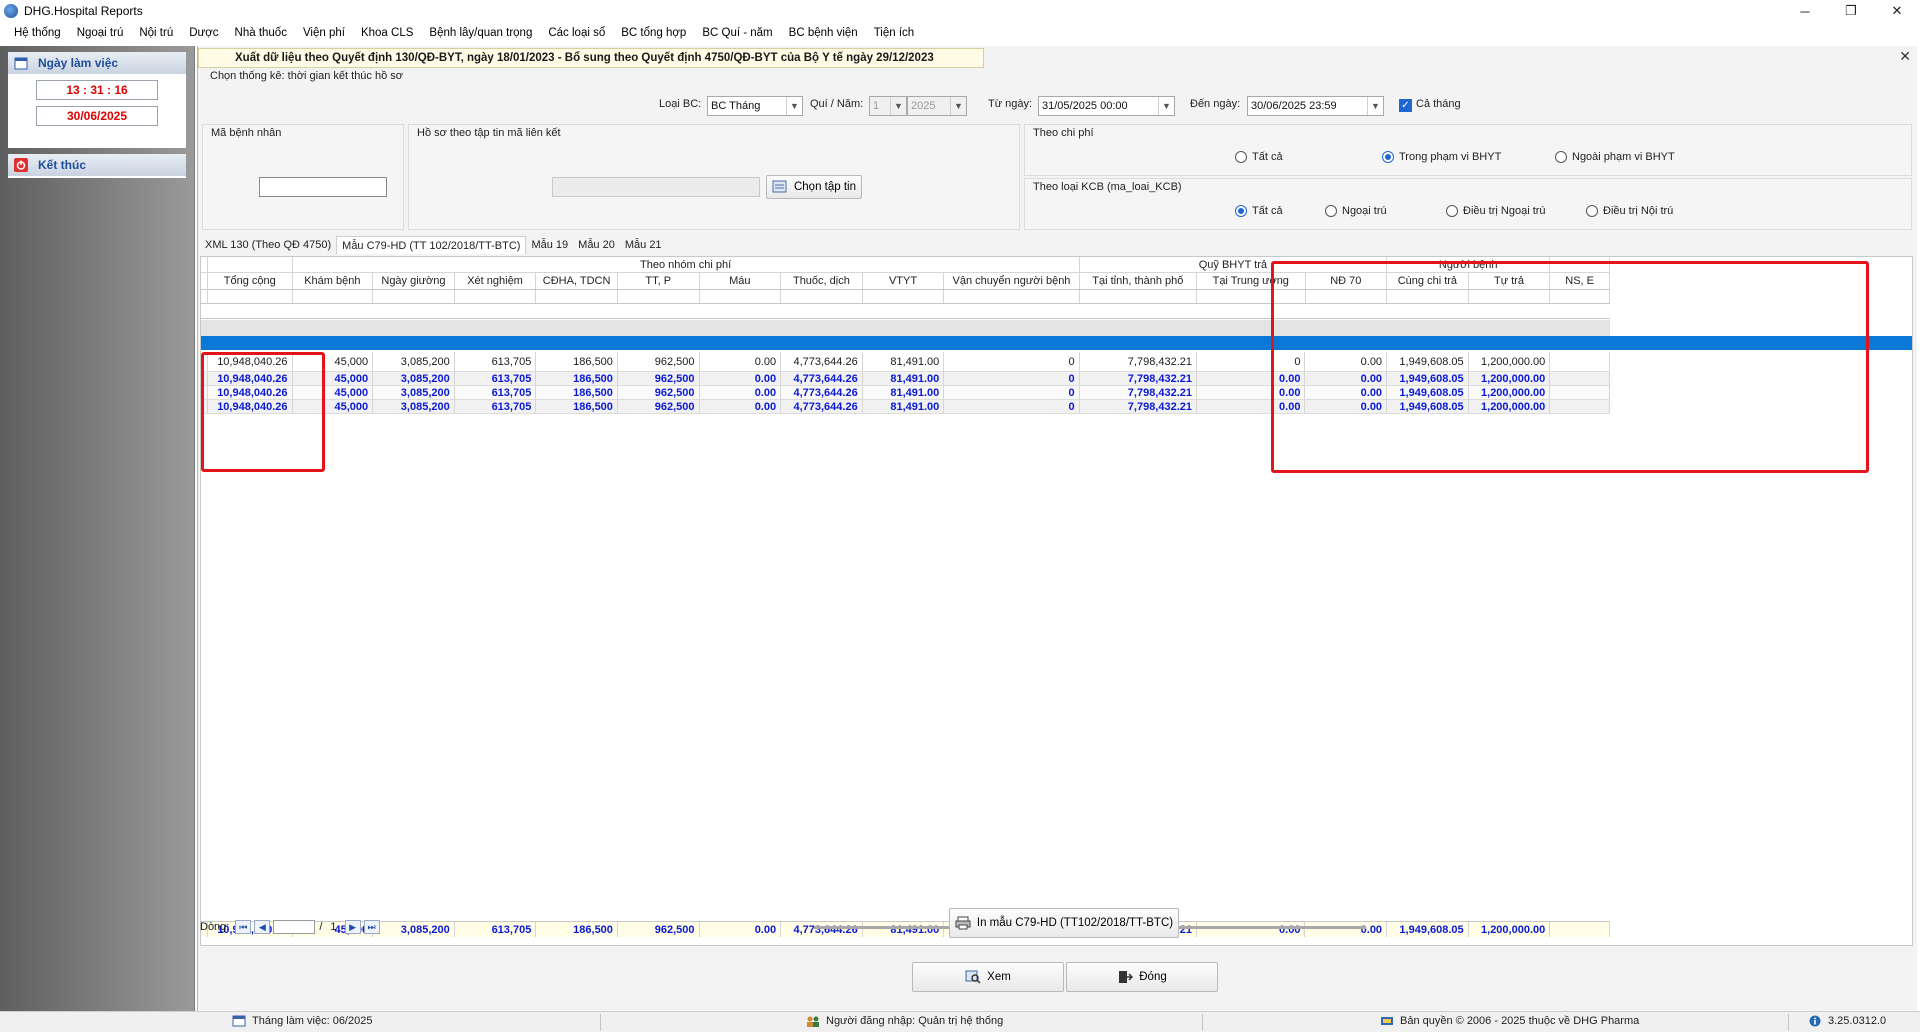 This screenshot has height=1032, width=1920. I want to click on menu-nha-thuoc: Nhà thuốc, so click(261, 33).